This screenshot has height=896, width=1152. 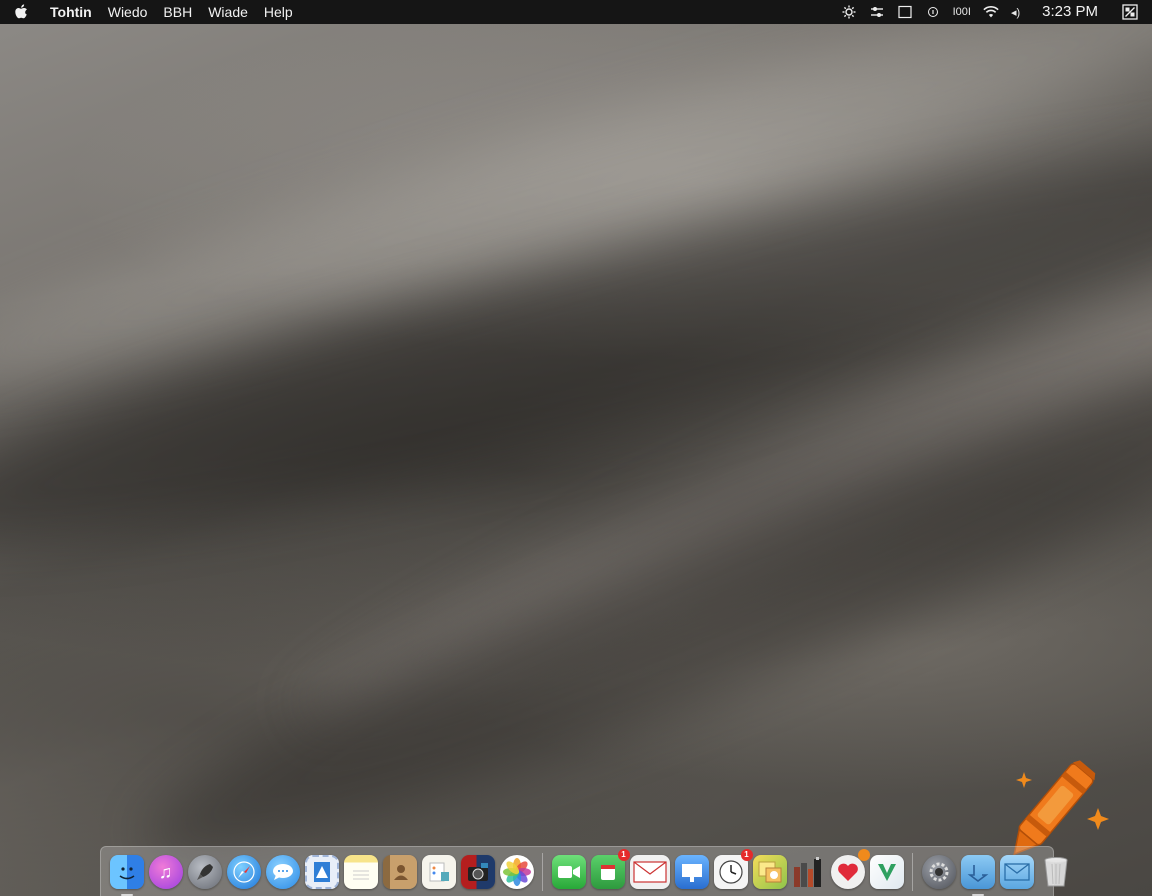 I want to click on volume-icon: ◂), so click(x=1015, y=12).